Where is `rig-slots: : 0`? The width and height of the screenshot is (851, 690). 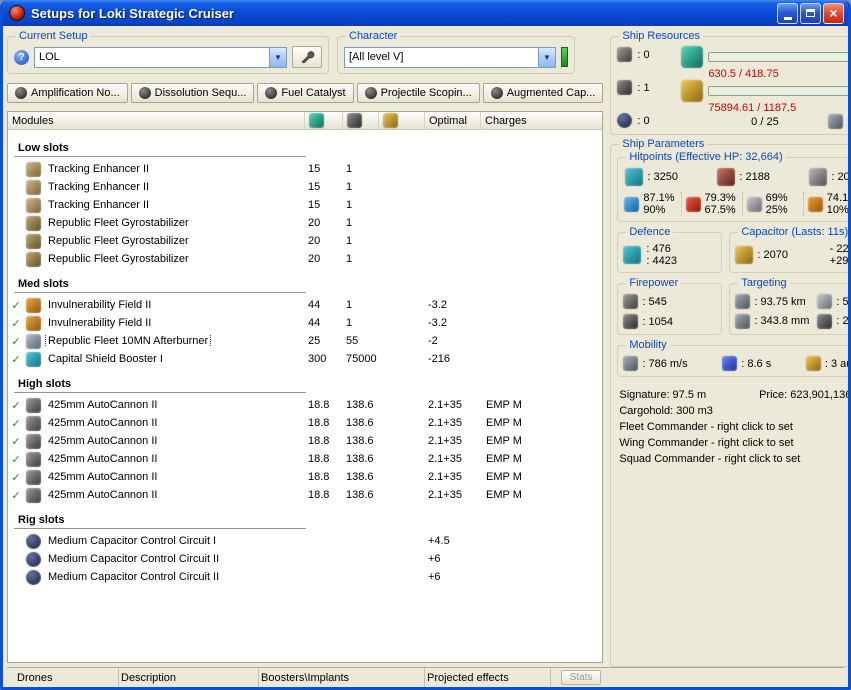 rig-slots: : 0 is located at coordinates (643, 120).